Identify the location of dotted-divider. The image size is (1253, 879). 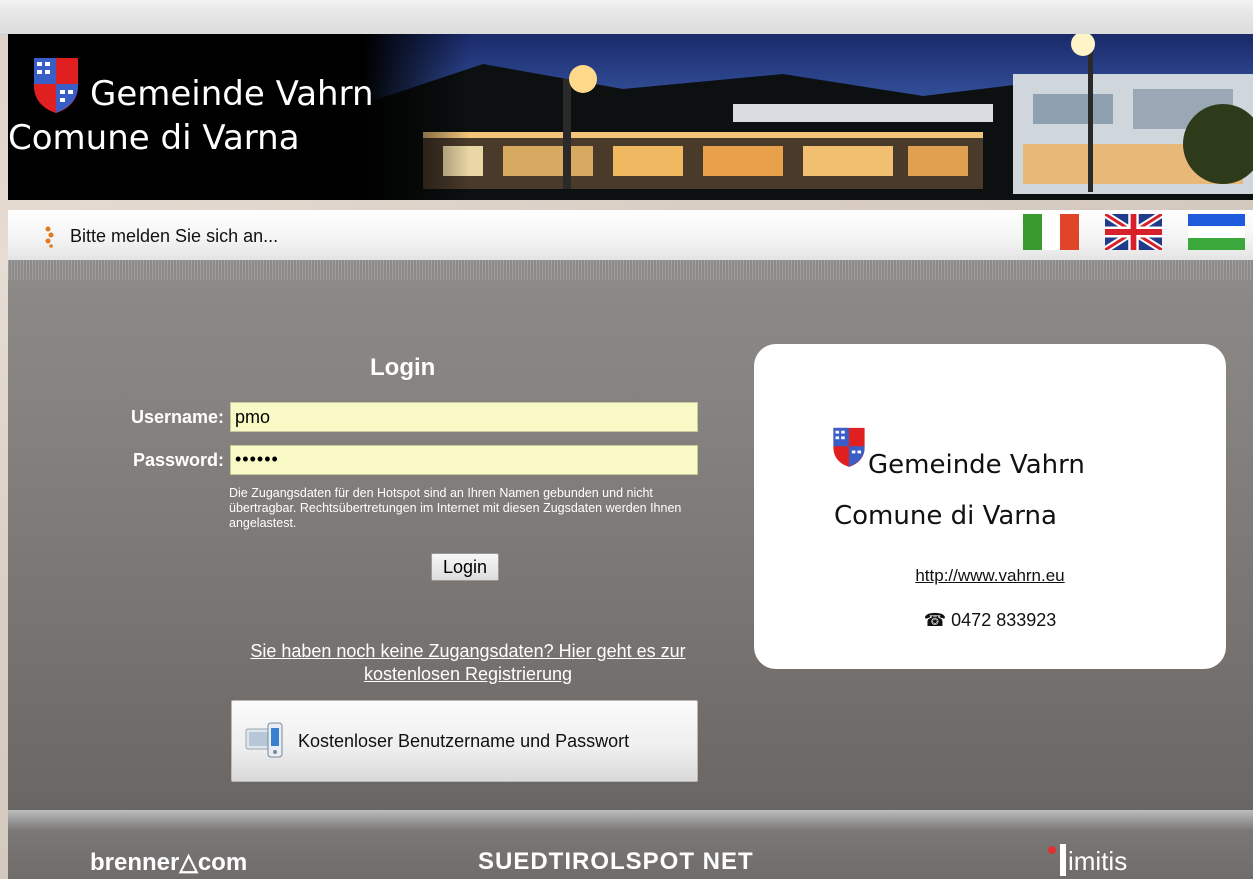
(630, 270).